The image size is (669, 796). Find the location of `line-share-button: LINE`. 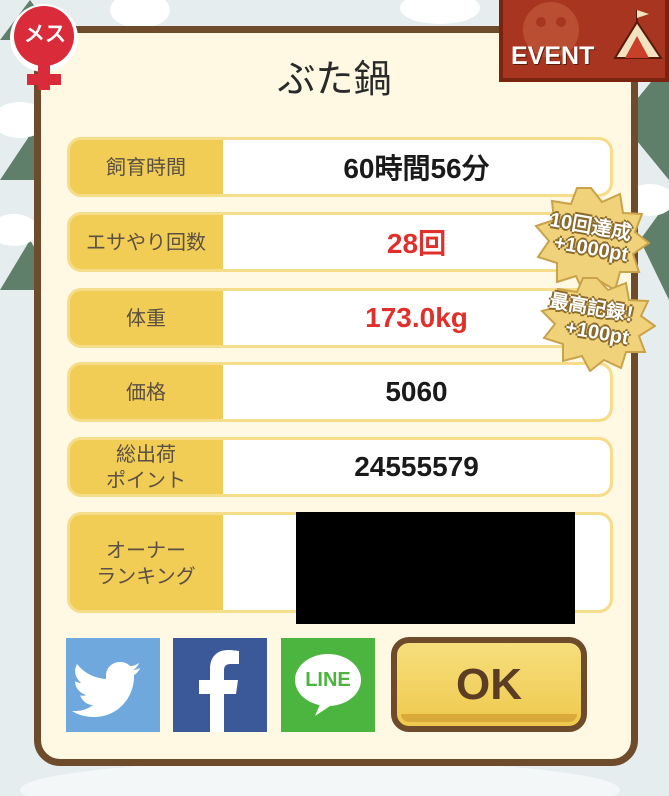

line-share-button: LINE is located at coordinates (328, 685).